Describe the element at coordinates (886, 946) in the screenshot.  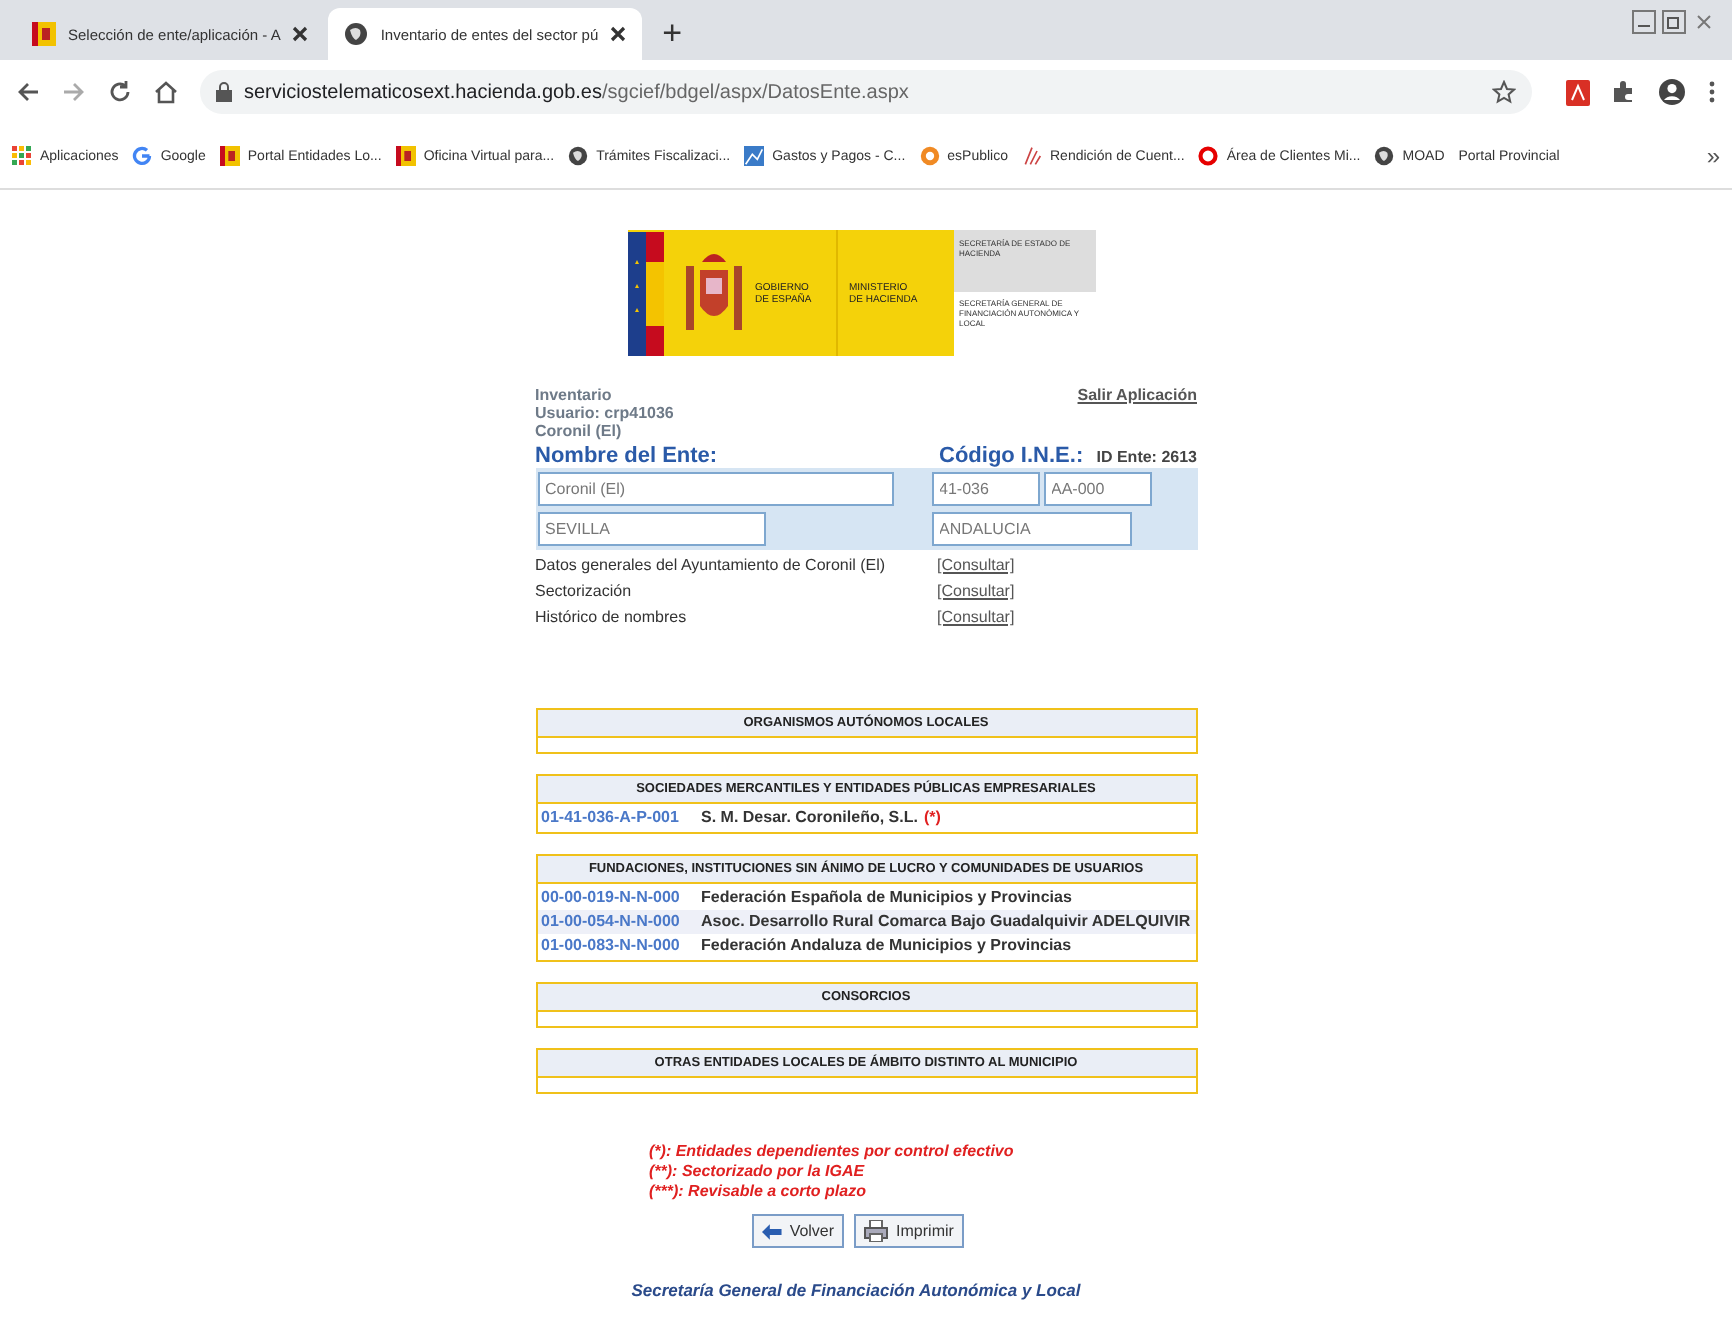
I see `entity-name: Federación Andaluza de Municipios y Provincias` at that location.